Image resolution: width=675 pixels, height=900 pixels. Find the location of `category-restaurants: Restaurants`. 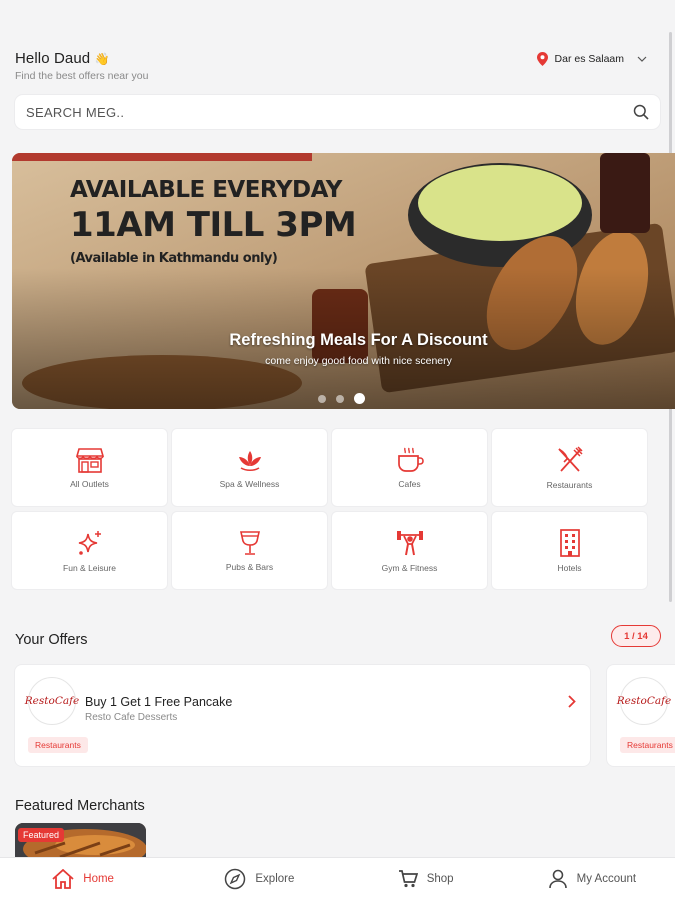

category-restaurants: Restaurants is located at coordinates (569, 467).